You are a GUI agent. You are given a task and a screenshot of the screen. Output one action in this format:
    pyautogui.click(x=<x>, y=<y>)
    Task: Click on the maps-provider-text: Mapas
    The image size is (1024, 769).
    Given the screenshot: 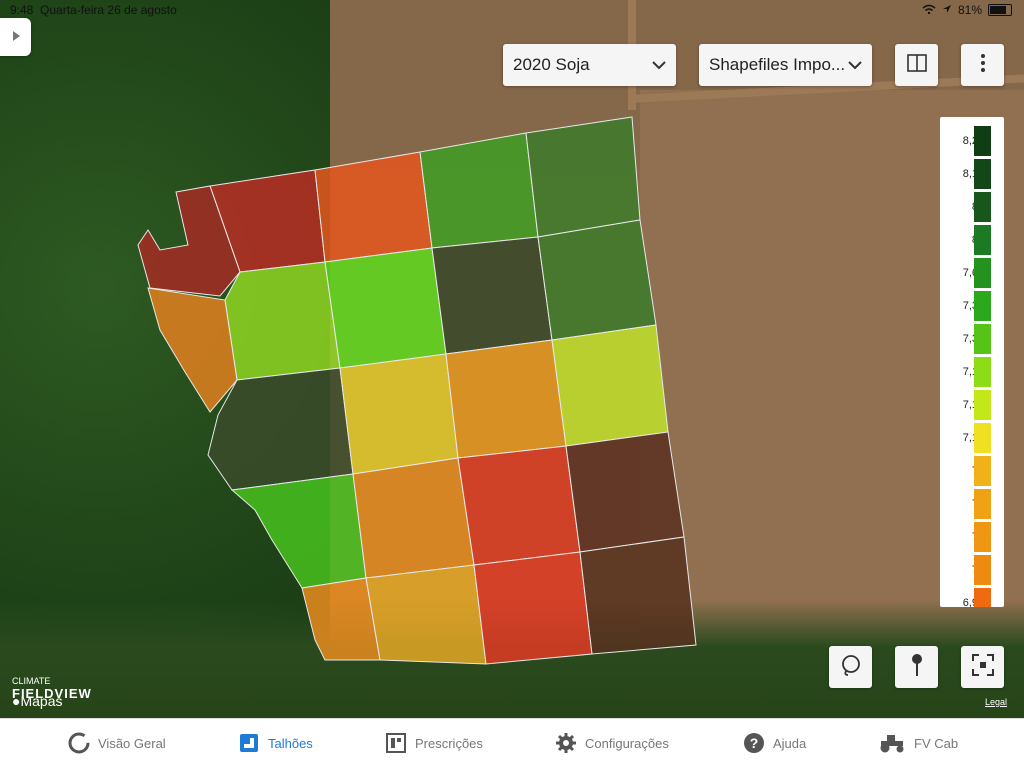 What is the action you would take?
    pyautogui.click(x=41, y=701)
    